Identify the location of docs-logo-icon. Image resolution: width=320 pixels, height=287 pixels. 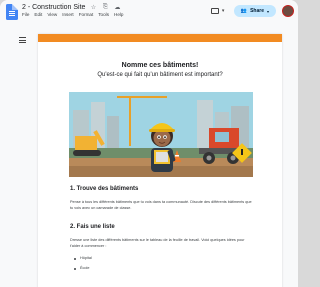
(12, 12).